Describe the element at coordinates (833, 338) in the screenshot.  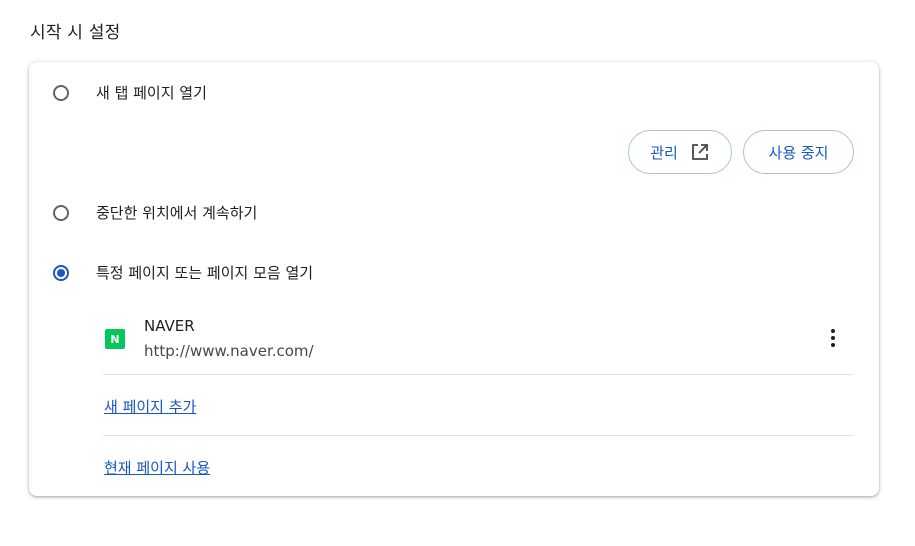
I see `more-actions-icon` at that location.